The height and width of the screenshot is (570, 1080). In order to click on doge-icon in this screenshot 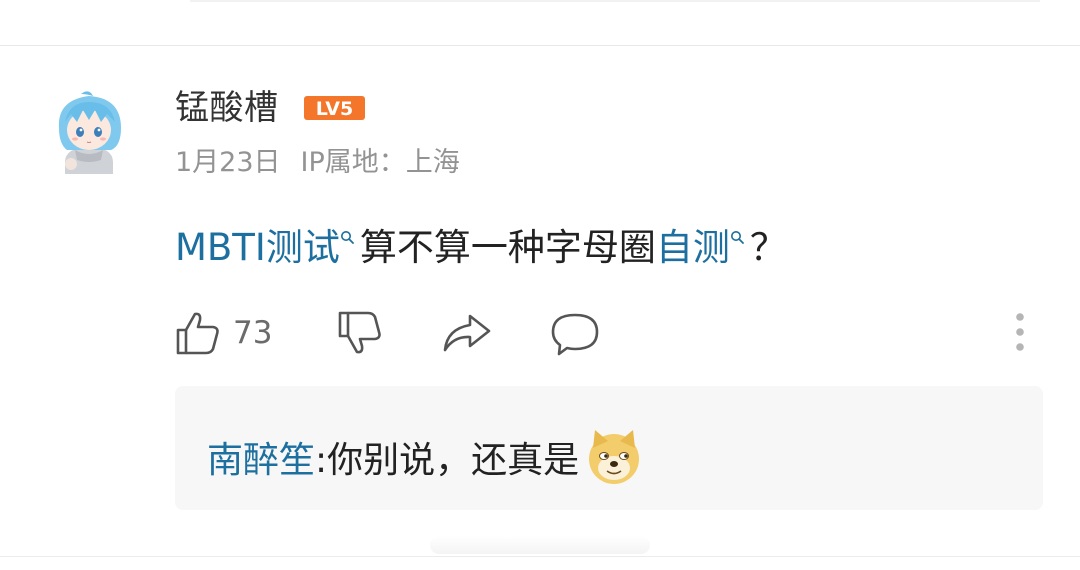, I will do `click(614, 457)`.